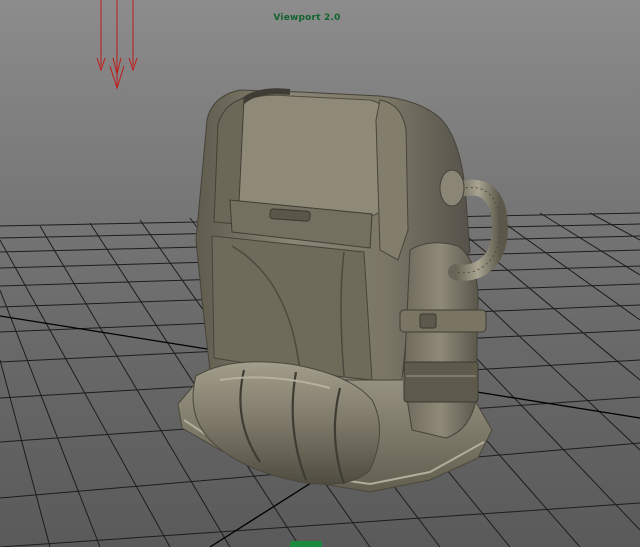  What do you see at coordinates (307, 18) in the screenshot?
I see `viewport-title: Viewport 2.0` at bounding box center [307, 18].